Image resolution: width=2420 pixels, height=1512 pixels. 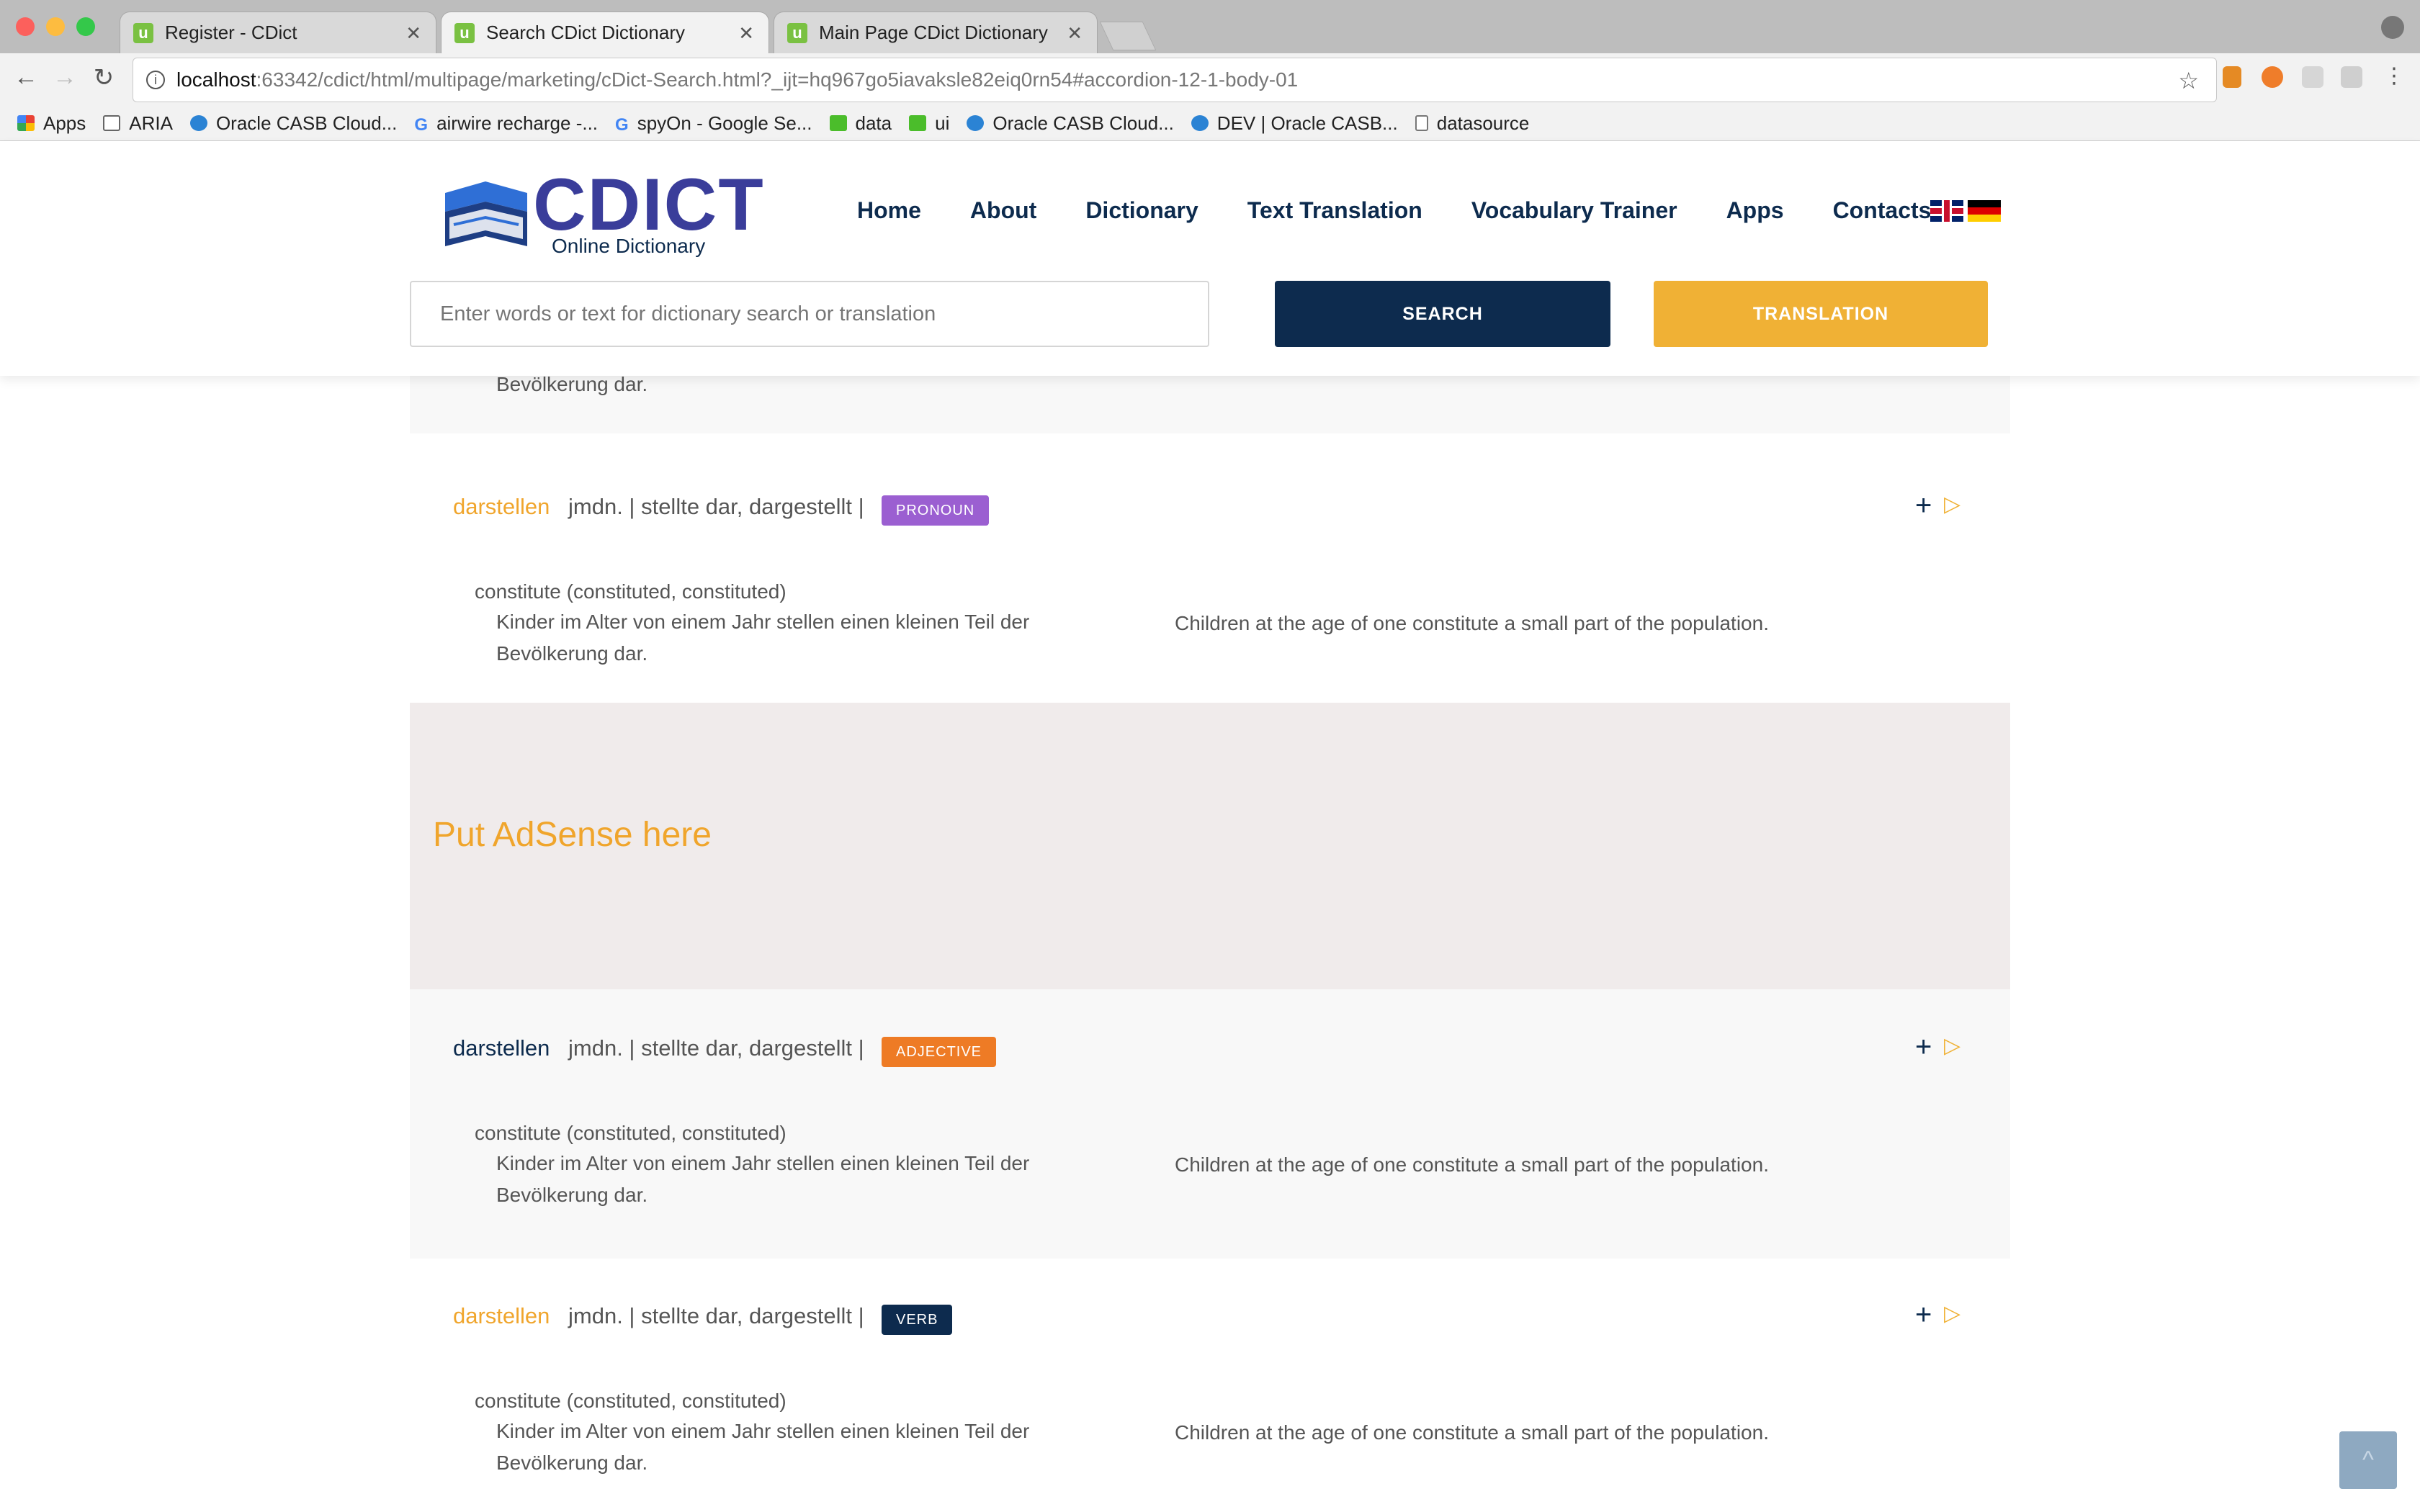 I want to click on profile-icon, so click(x=2392, y=27).